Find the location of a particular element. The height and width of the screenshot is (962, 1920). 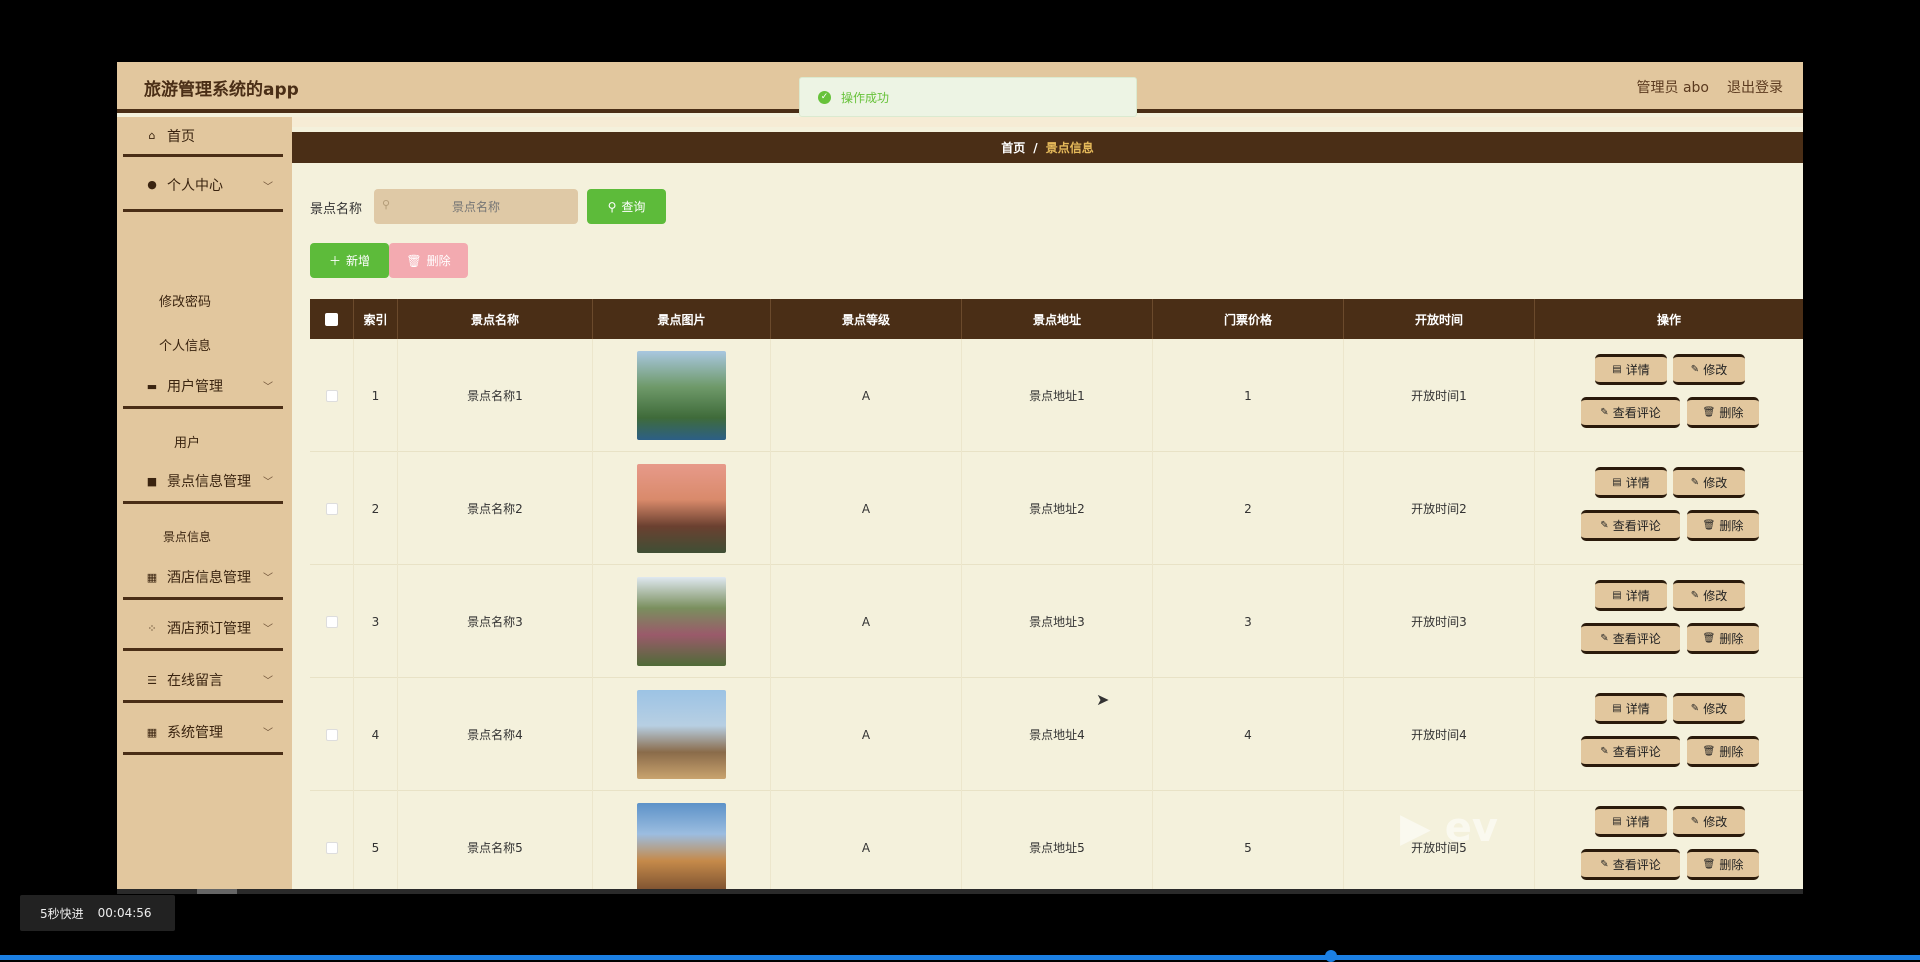

sidebar-item-scenic-management: ■ 景点信息管理 ﹀ is located at coordinates (203, 482).